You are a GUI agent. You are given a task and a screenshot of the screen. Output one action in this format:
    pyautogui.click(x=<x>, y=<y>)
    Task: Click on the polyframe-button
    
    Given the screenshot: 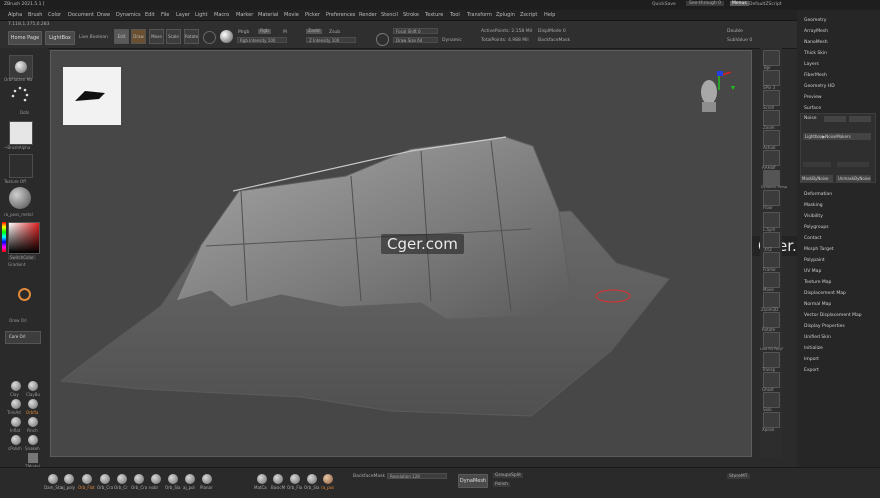 What is the action you would take?
    pyautogui.click(x=771, y=340)
    